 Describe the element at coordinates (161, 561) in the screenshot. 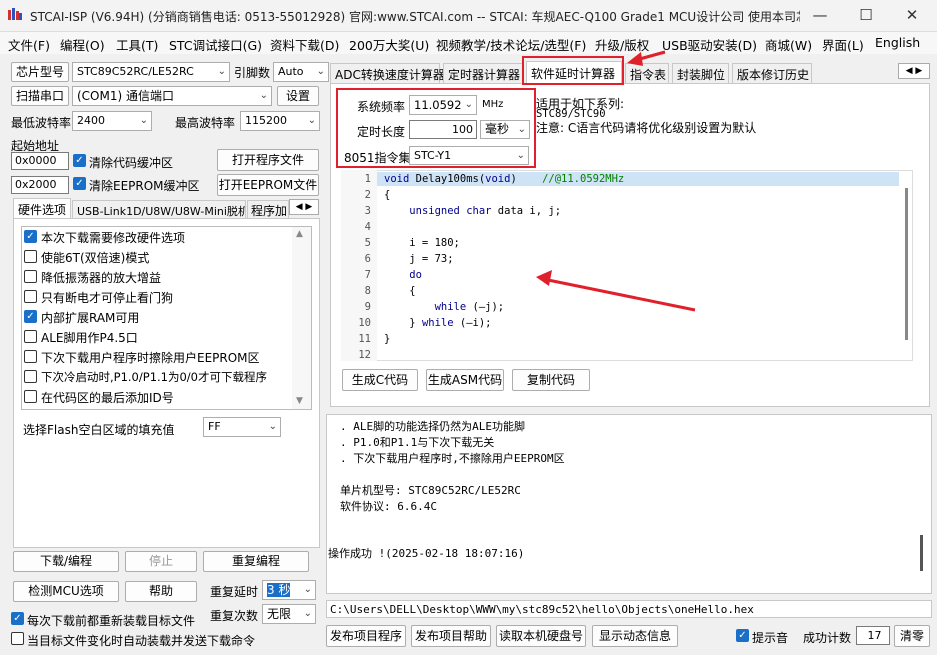

I see `stop-button: 停止` at that location.